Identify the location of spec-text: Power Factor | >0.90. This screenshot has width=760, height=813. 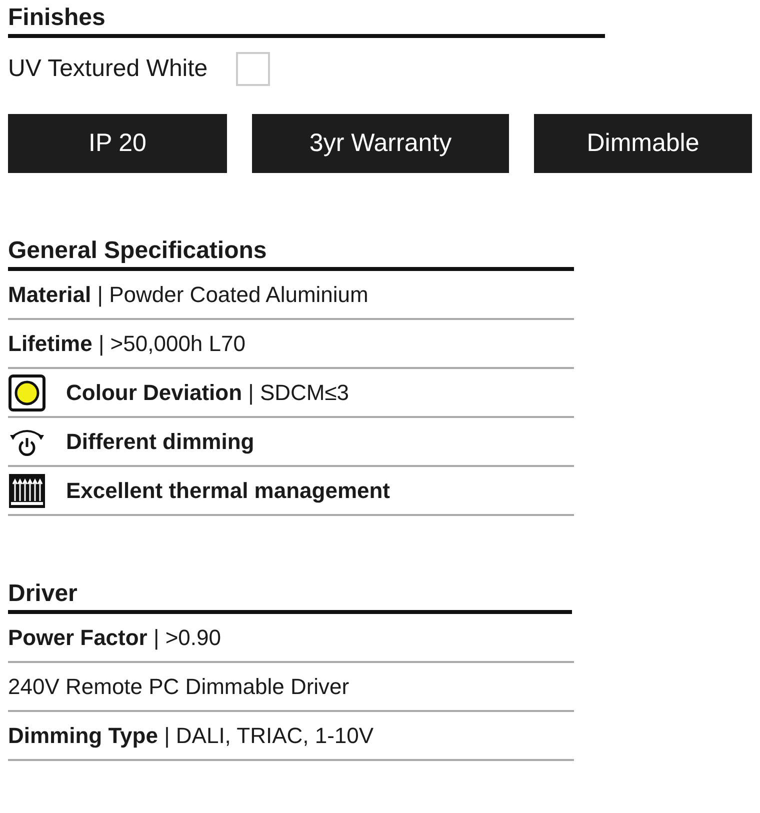
(114, 637).